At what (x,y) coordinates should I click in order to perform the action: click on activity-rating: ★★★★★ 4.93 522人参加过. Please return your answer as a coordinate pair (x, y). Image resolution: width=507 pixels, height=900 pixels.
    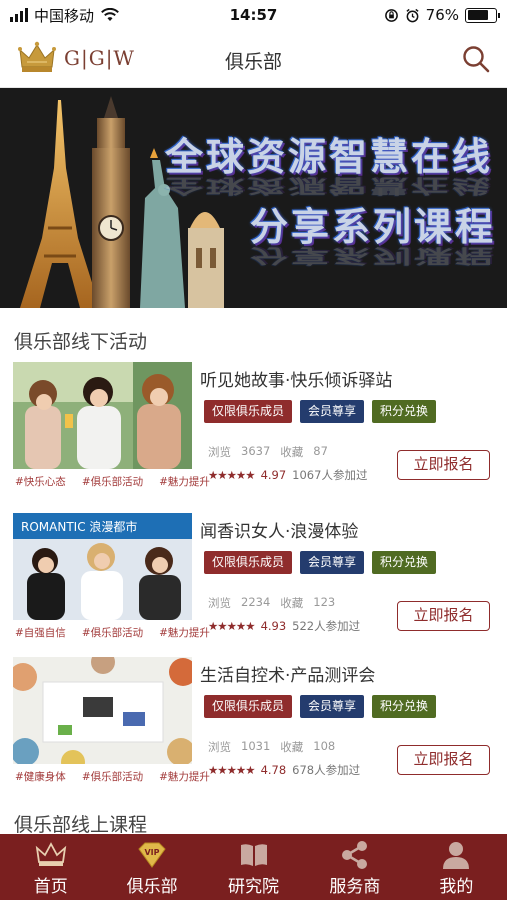
    Looking at the image, I should click on (284, 626).